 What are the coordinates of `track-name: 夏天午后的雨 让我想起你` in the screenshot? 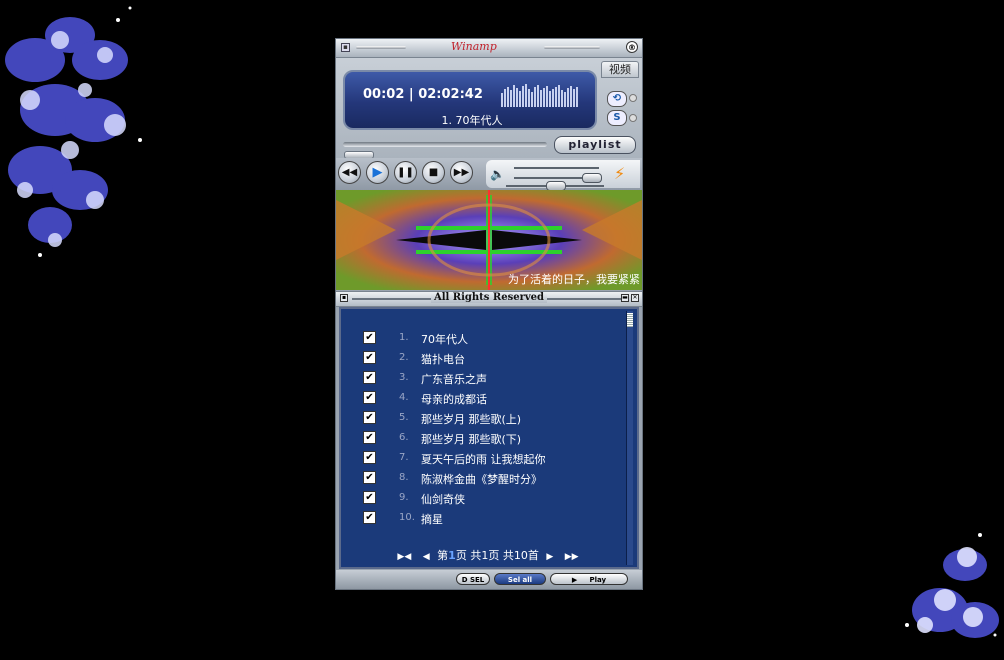 It's located at (483, 459).